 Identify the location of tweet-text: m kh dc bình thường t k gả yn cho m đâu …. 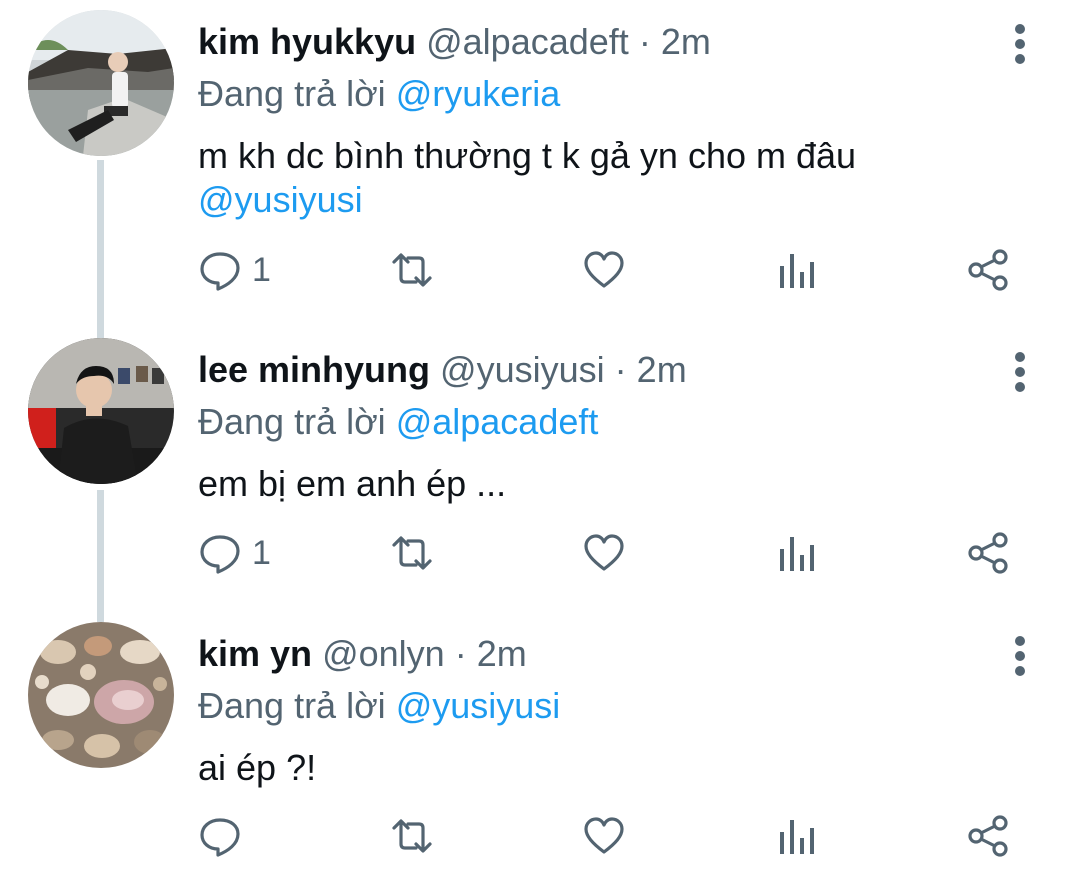
(608, 178).